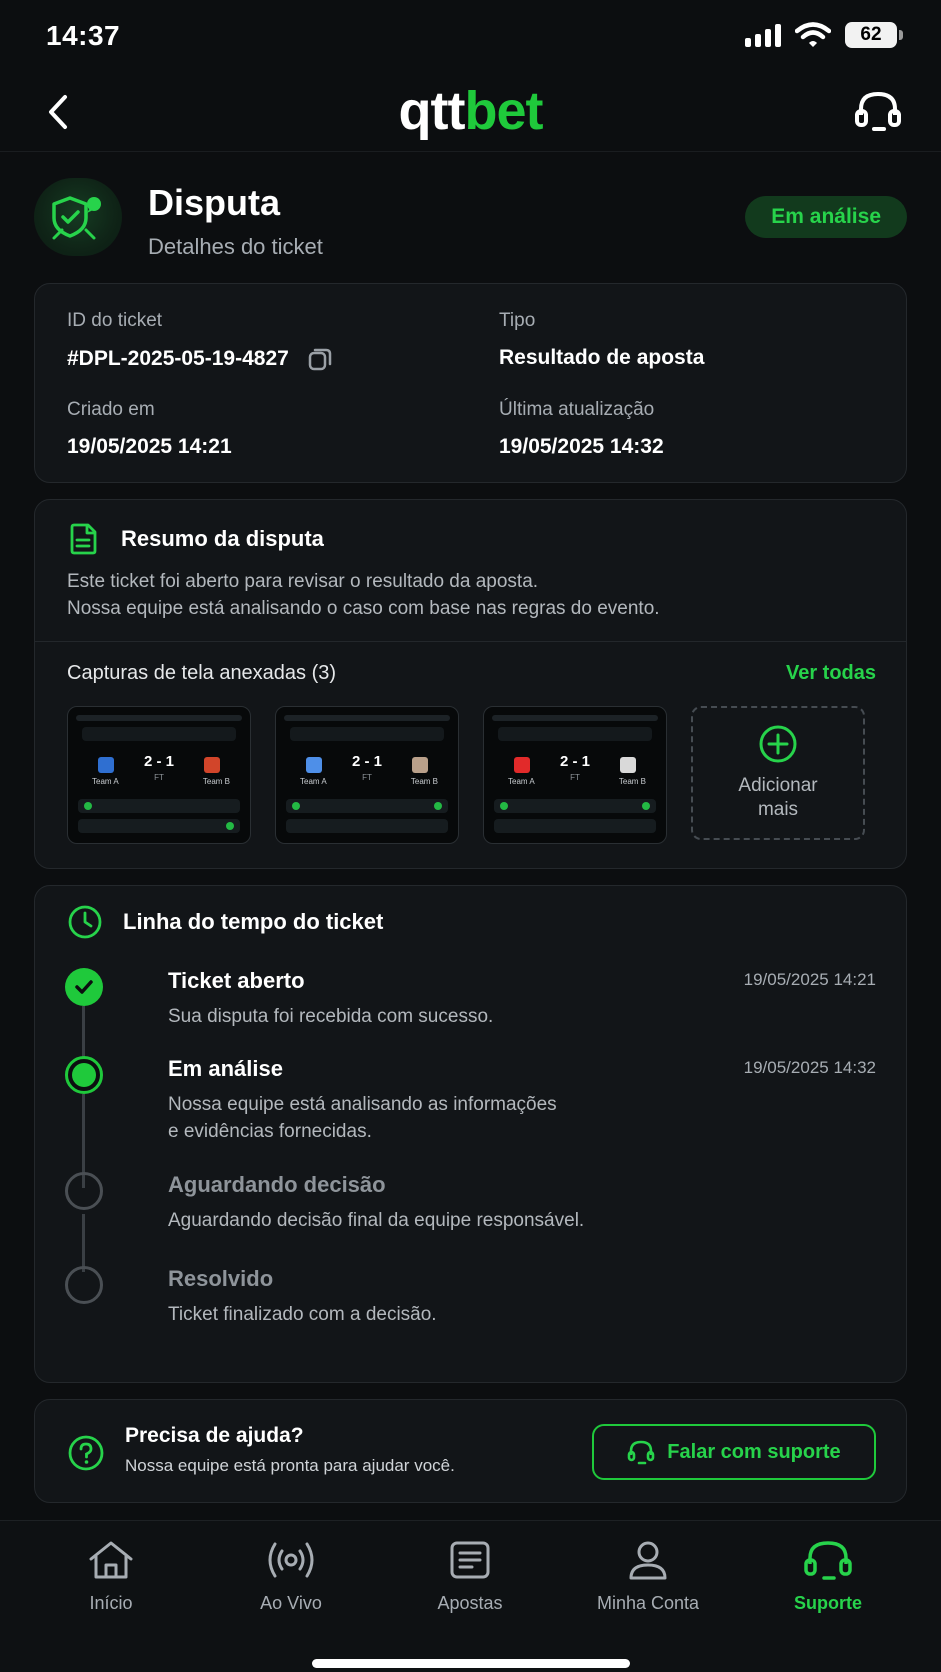  Describe the element at coordinates (470, 38) in the screenshot. I see `status-bar: 14:37 62` at that location.